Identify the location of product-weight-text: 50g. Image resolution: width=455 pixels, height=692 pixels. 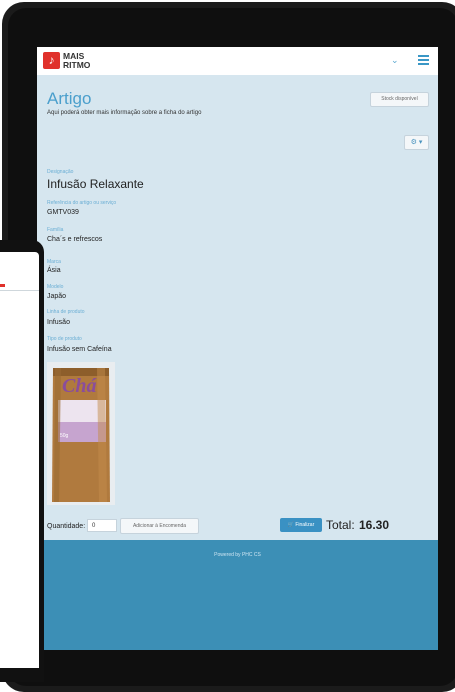
(64, 436).